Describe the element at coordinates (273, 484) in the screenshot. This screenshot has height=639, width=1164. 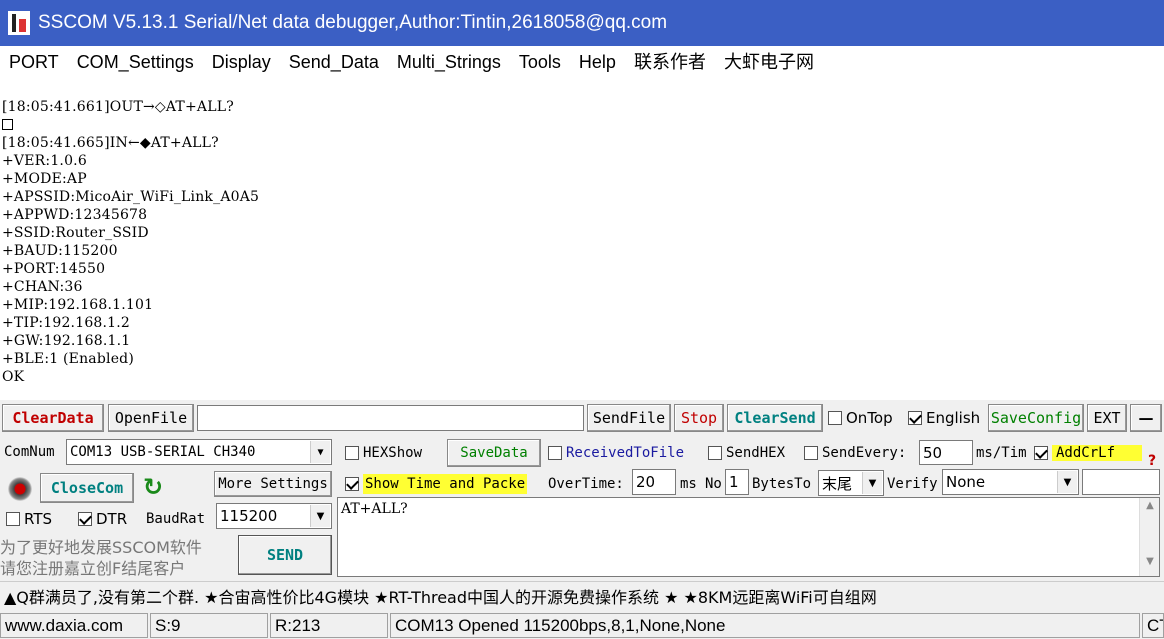
I see `more-settings-button: More Settings` at that location.